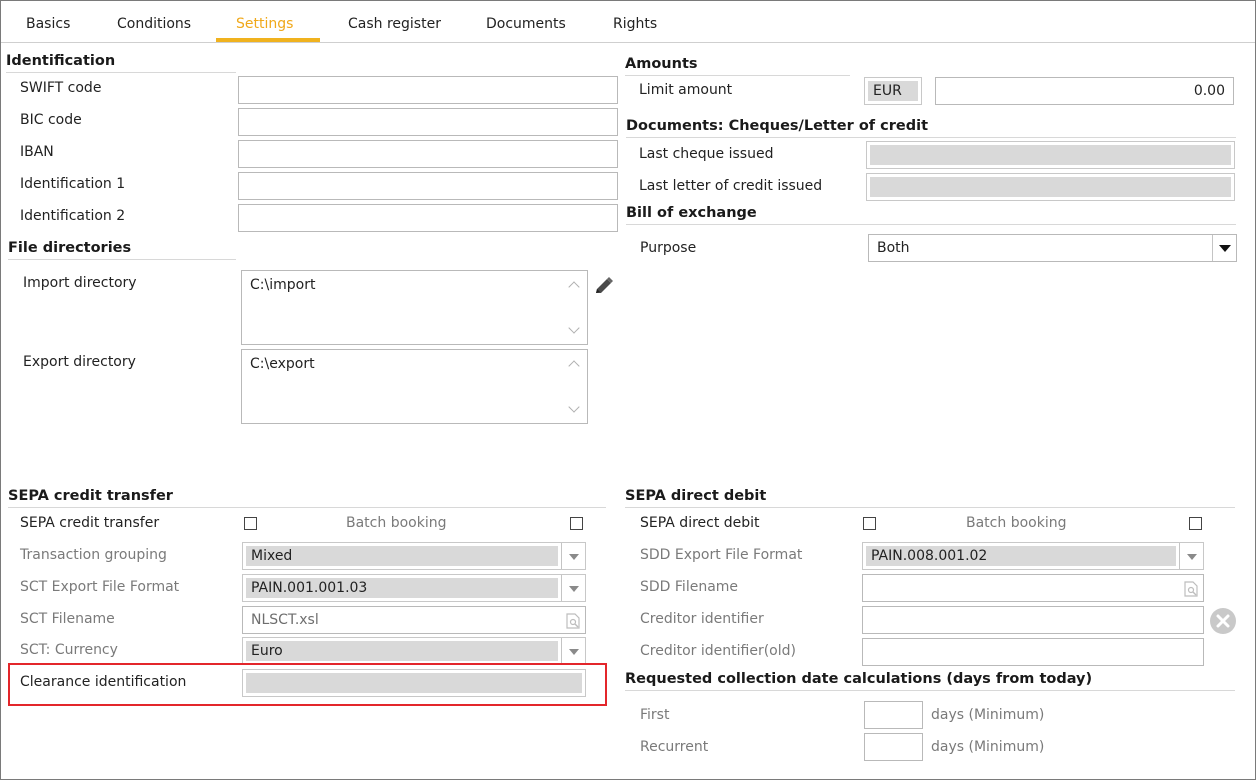 The image size is (1256, 780). I want to click on export-directory-textarea: C:\export, so click(414, 386).